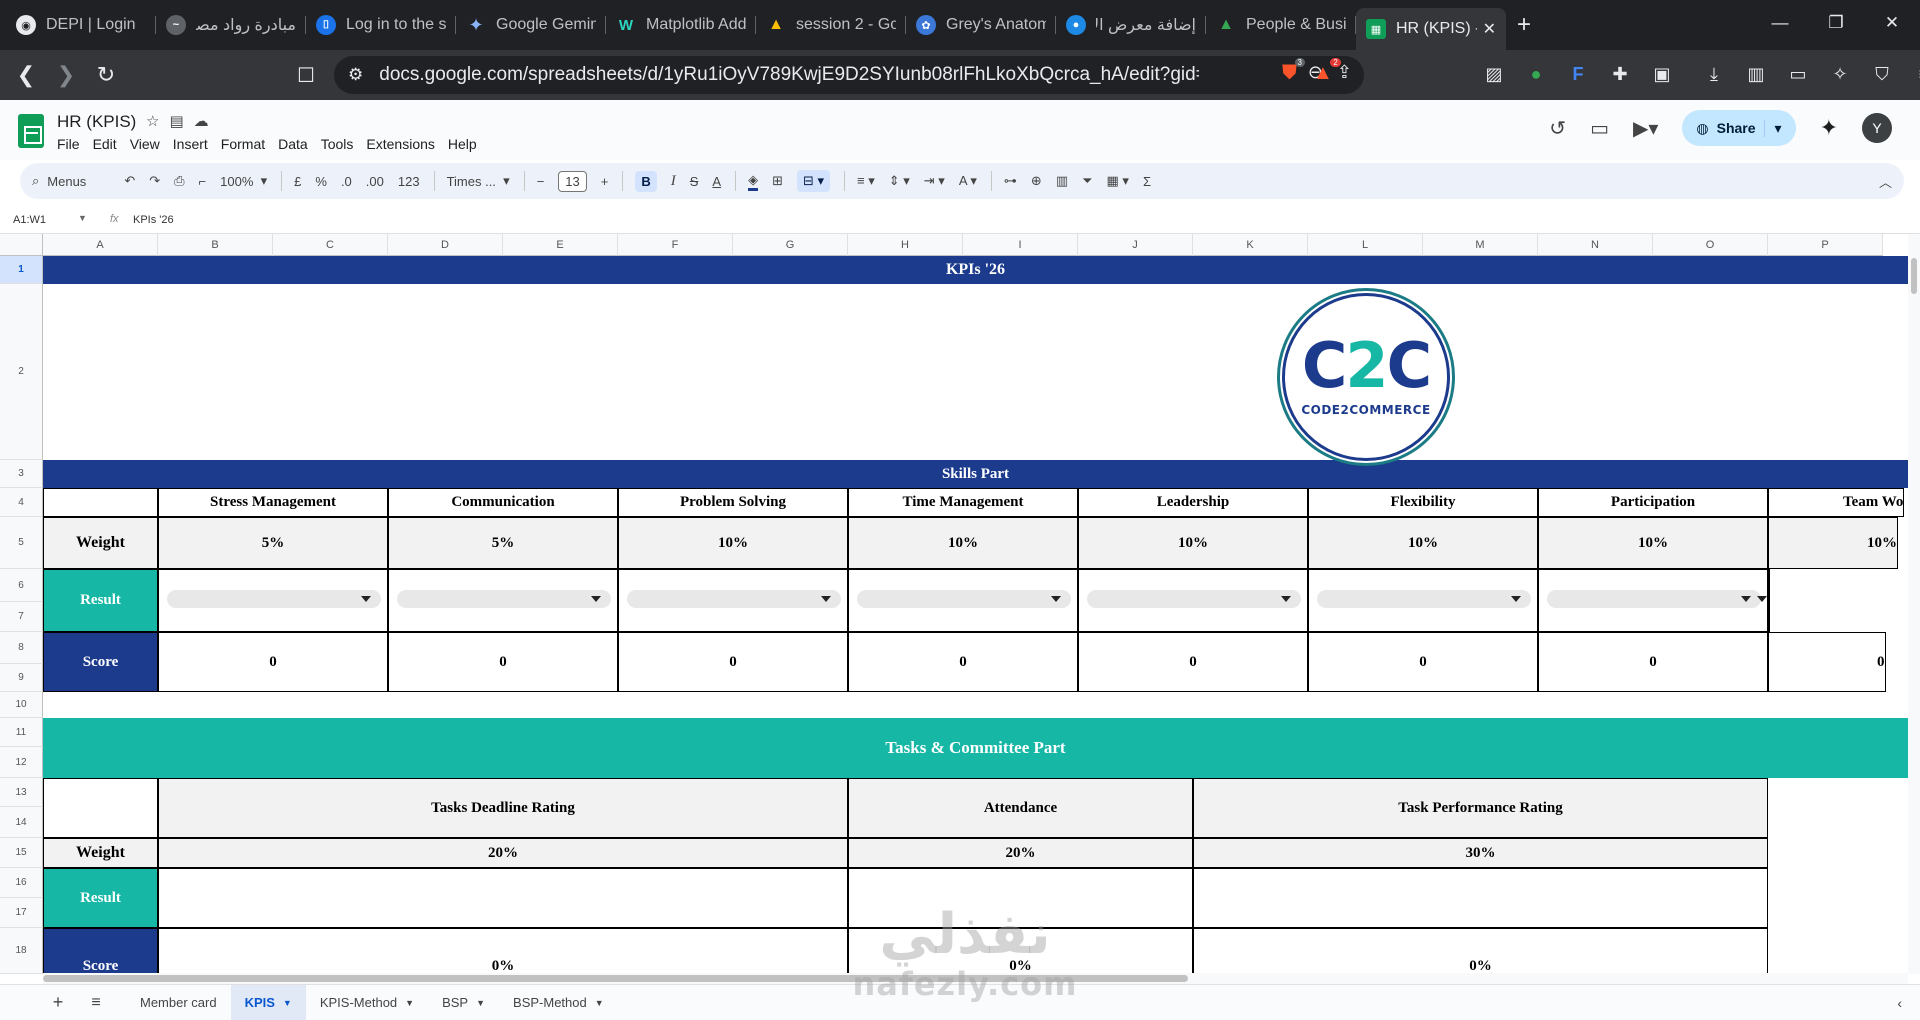 This screenshot has height=1020, width=1920. I want to click on share-dropdown-icon: ▾, so click(1772, 128).